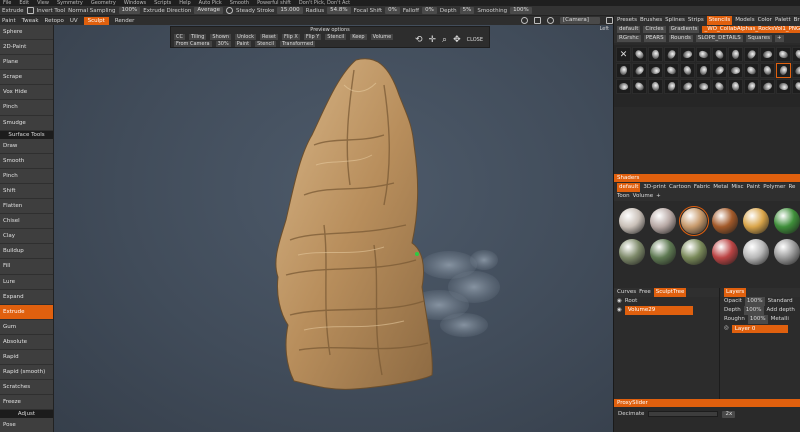 Image resolution: width=800 pixels, height=432 pixels. Describe the element at coordinates (626, 292) in the screenshot. I see `sculpt-tab-curves: Curves` at that location.